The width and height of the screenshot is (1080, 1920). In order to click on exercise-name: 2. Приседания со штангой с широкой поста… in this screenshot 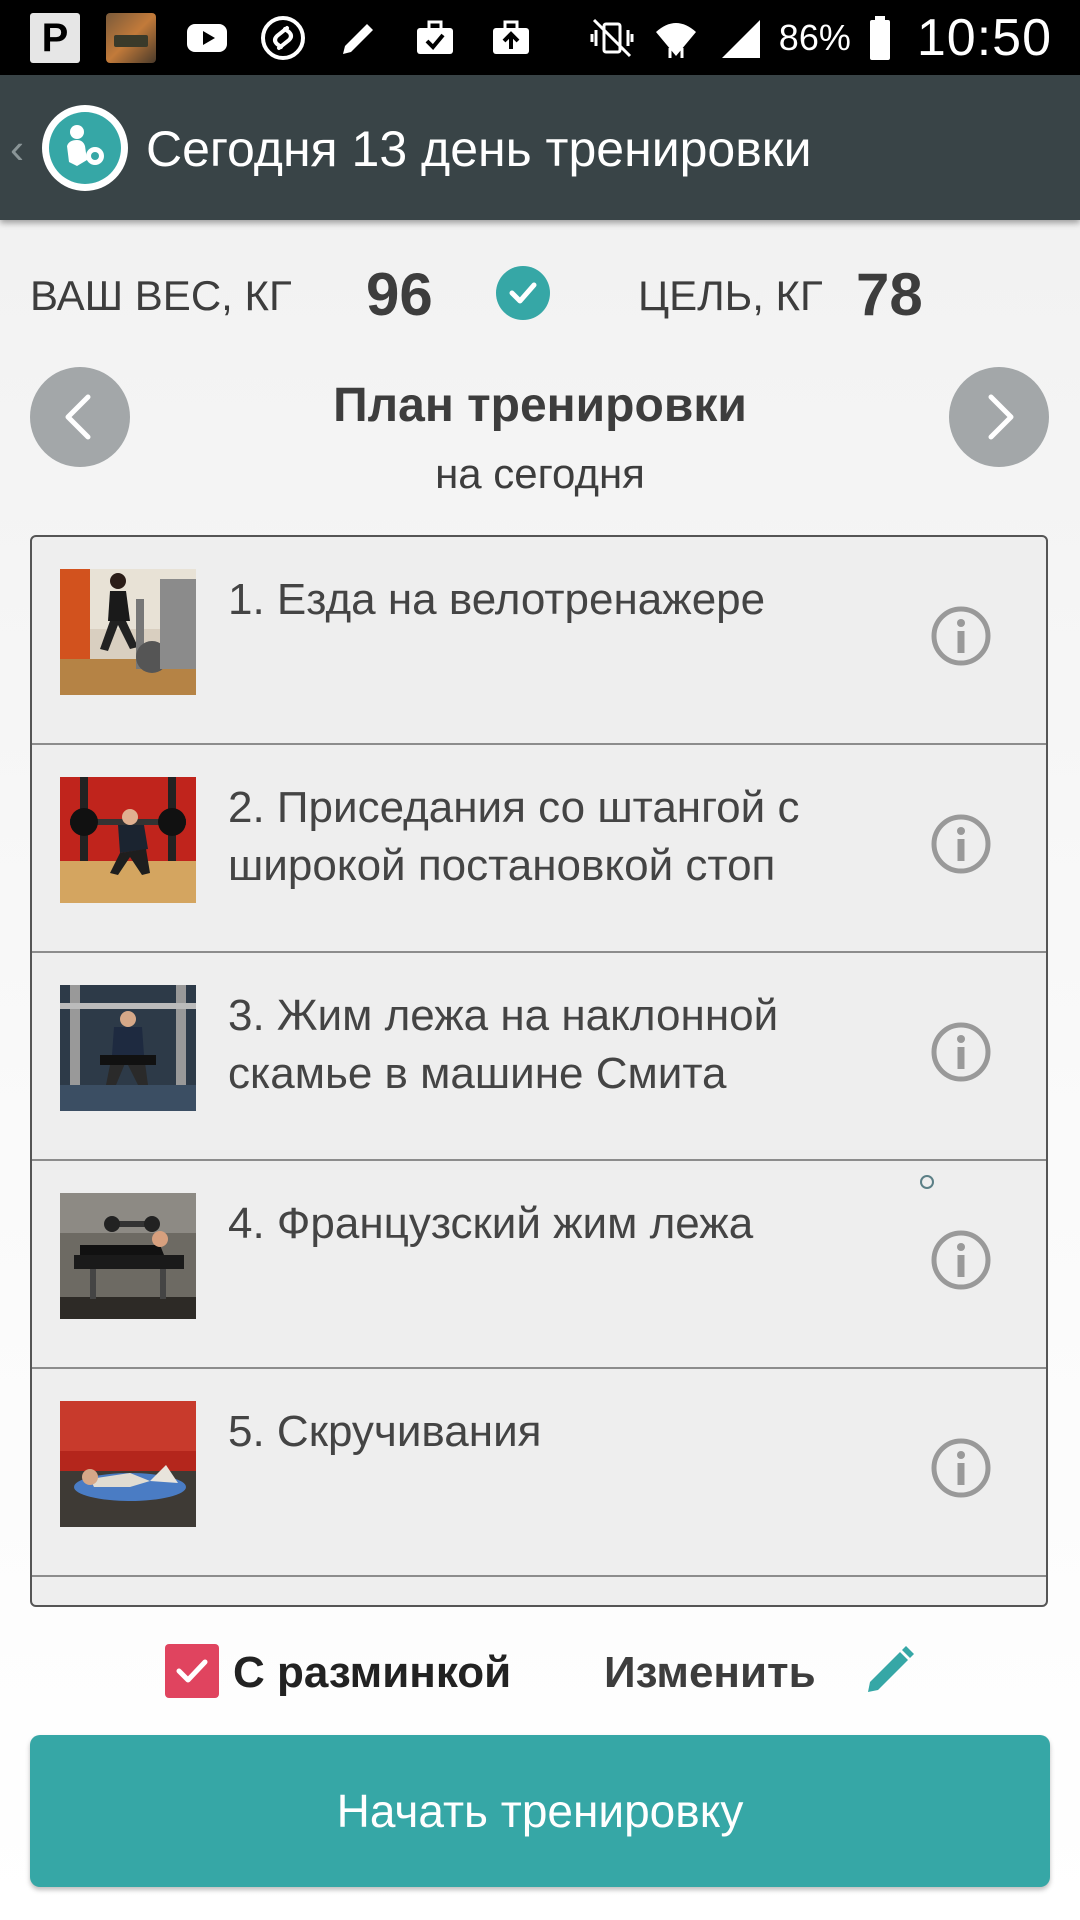, I will do `click(514, 836)`.